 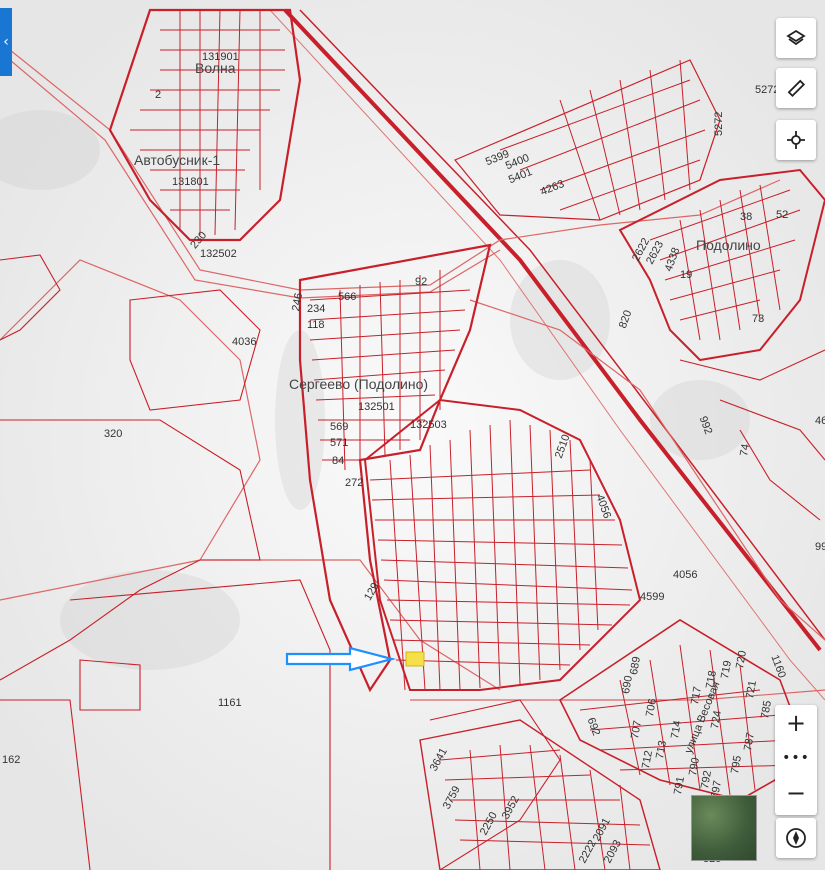 I want to click on locate-button, so click(x=796, y=140).